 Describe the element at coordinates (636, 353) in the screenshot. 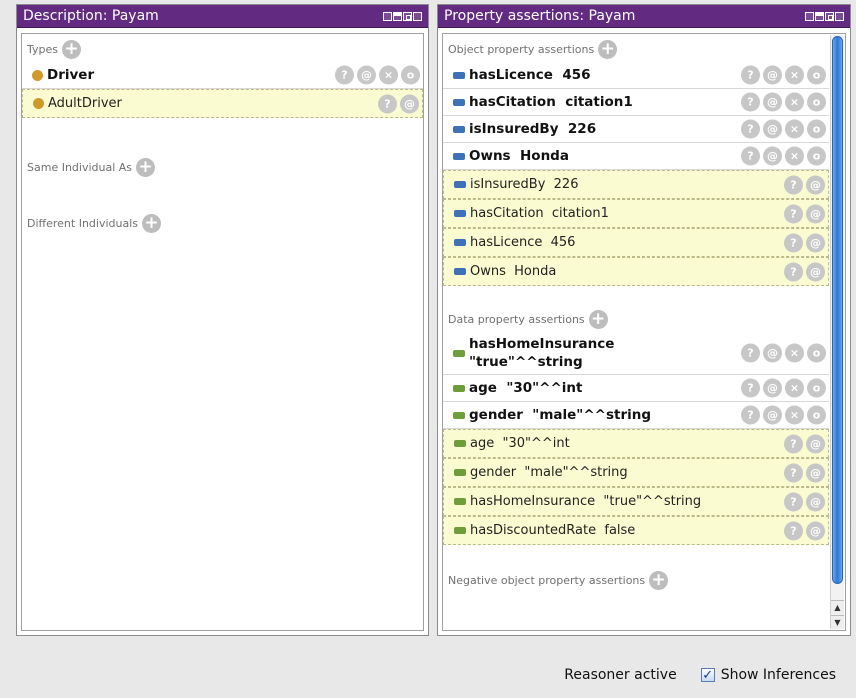

I see `data-property-row: hasHomeInsurance "true"^^string? @ × o` at that location.